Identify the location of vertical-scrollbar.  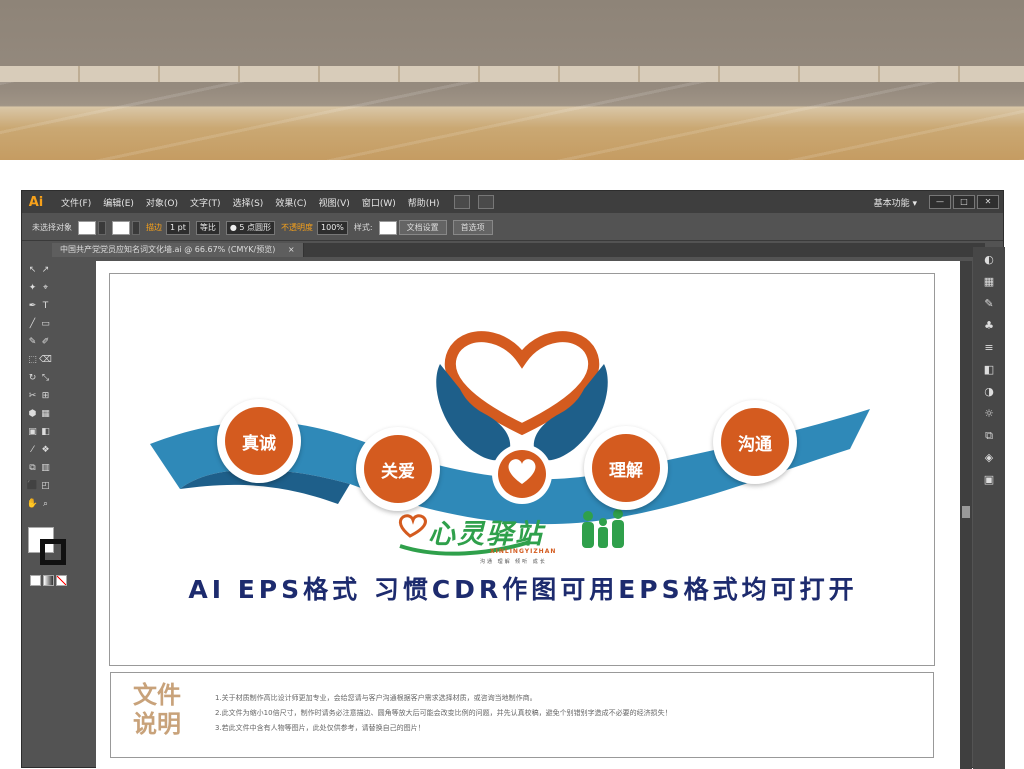
(966, 515).